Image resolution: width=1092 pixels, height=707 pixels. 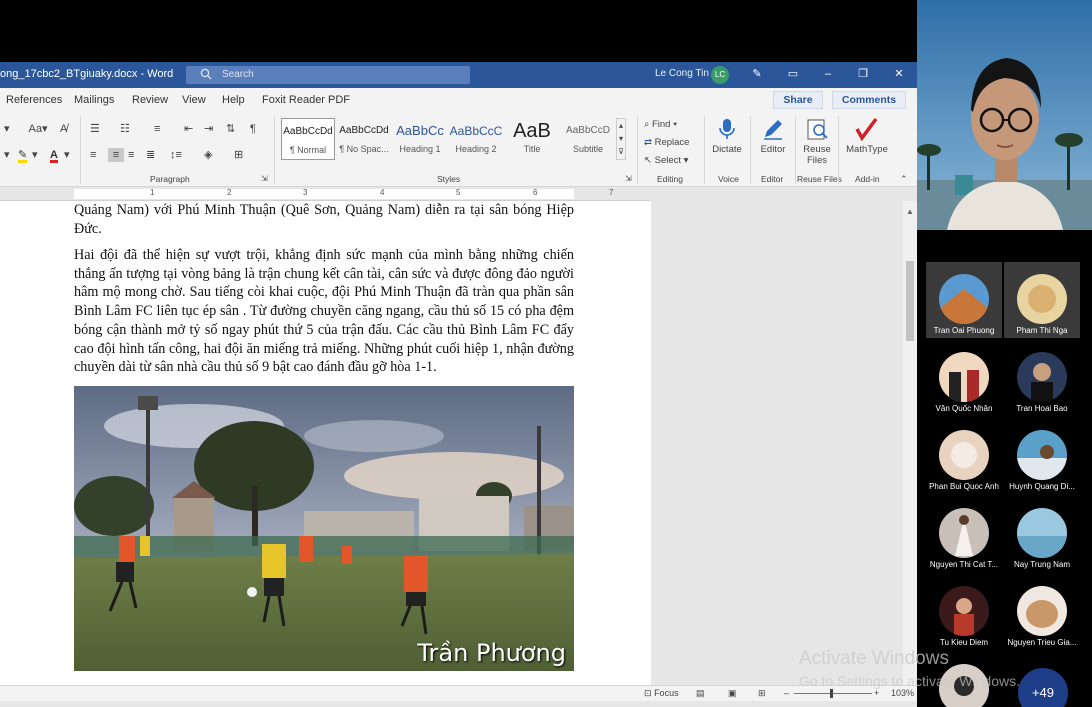 What do you see at coordinates (208, 129) in the screenshot?
I see `increase-indent-icon: ⇥` at bounding box center [208, 129].